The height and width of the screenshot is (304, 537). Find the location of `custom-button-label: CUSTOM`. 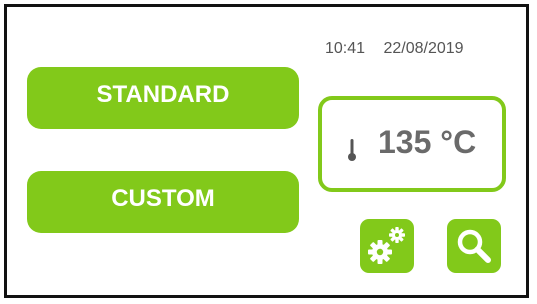

custom-button-label: CUSTOM is located at coordinates (163, 198).